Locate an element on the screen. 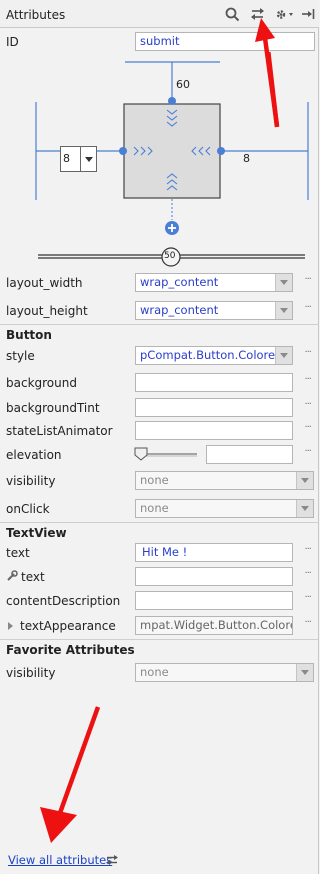 The image size is (320, 874). text-appearance-label: textAppearance is located at coordinates (68, 626).